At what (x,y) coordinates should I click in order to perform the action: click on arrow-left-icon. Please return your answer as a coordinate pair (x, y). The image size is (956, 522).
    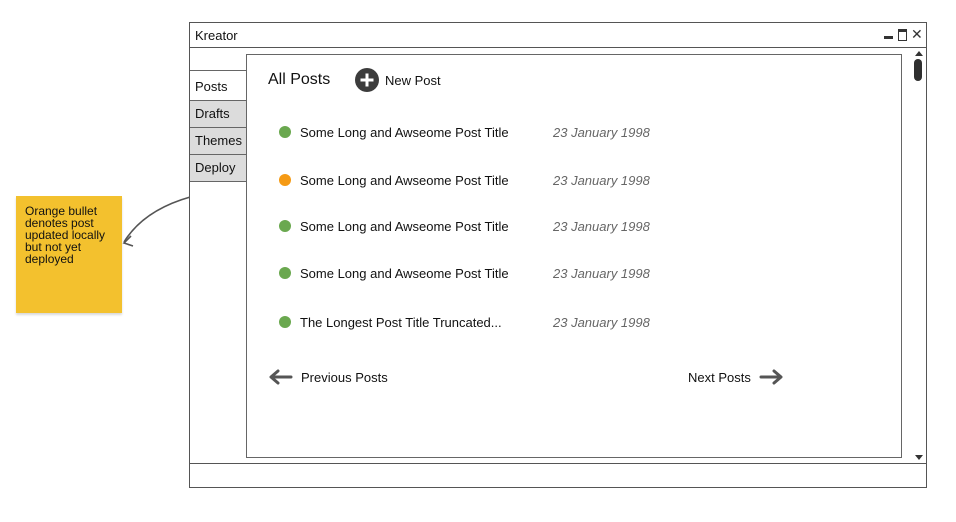
    Looking at the image, I should click on (281, 377).